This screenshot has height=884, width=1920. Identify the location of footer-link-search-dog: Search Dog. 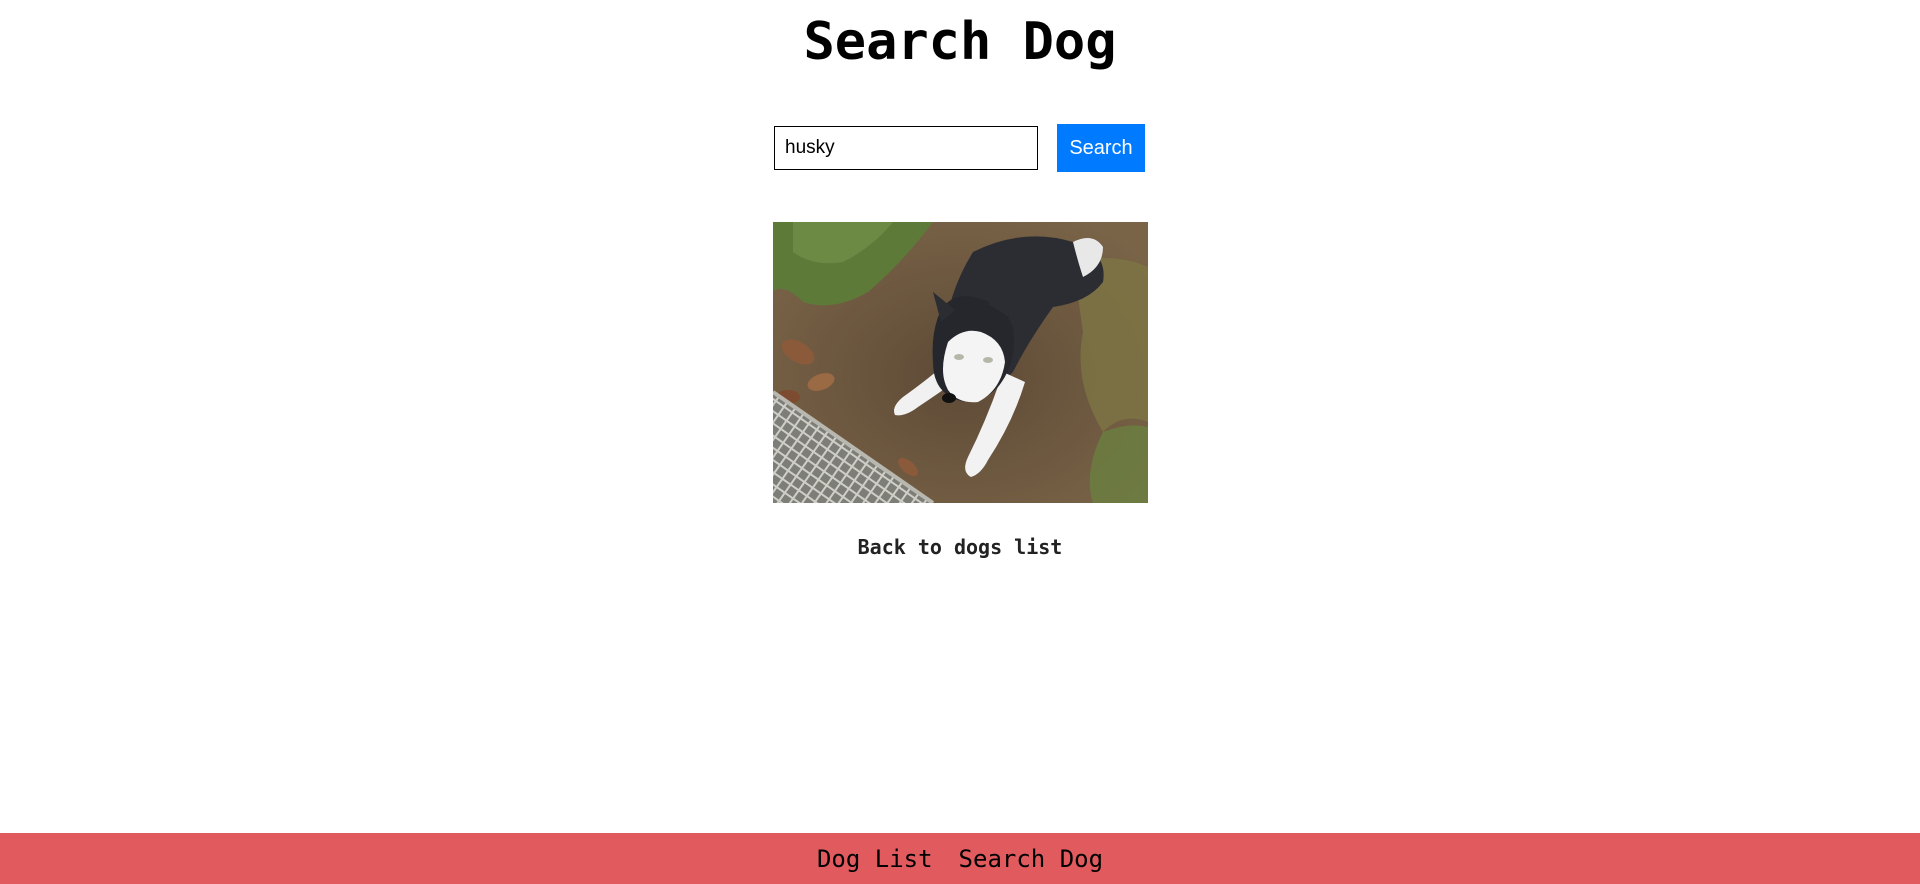
(1031, 859).